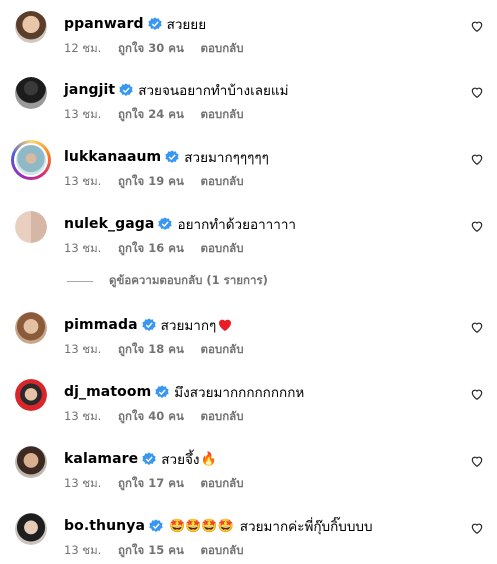 This screenshot has width=497, height=564. I want to click on avatar-story-ring, so click(31, 160).